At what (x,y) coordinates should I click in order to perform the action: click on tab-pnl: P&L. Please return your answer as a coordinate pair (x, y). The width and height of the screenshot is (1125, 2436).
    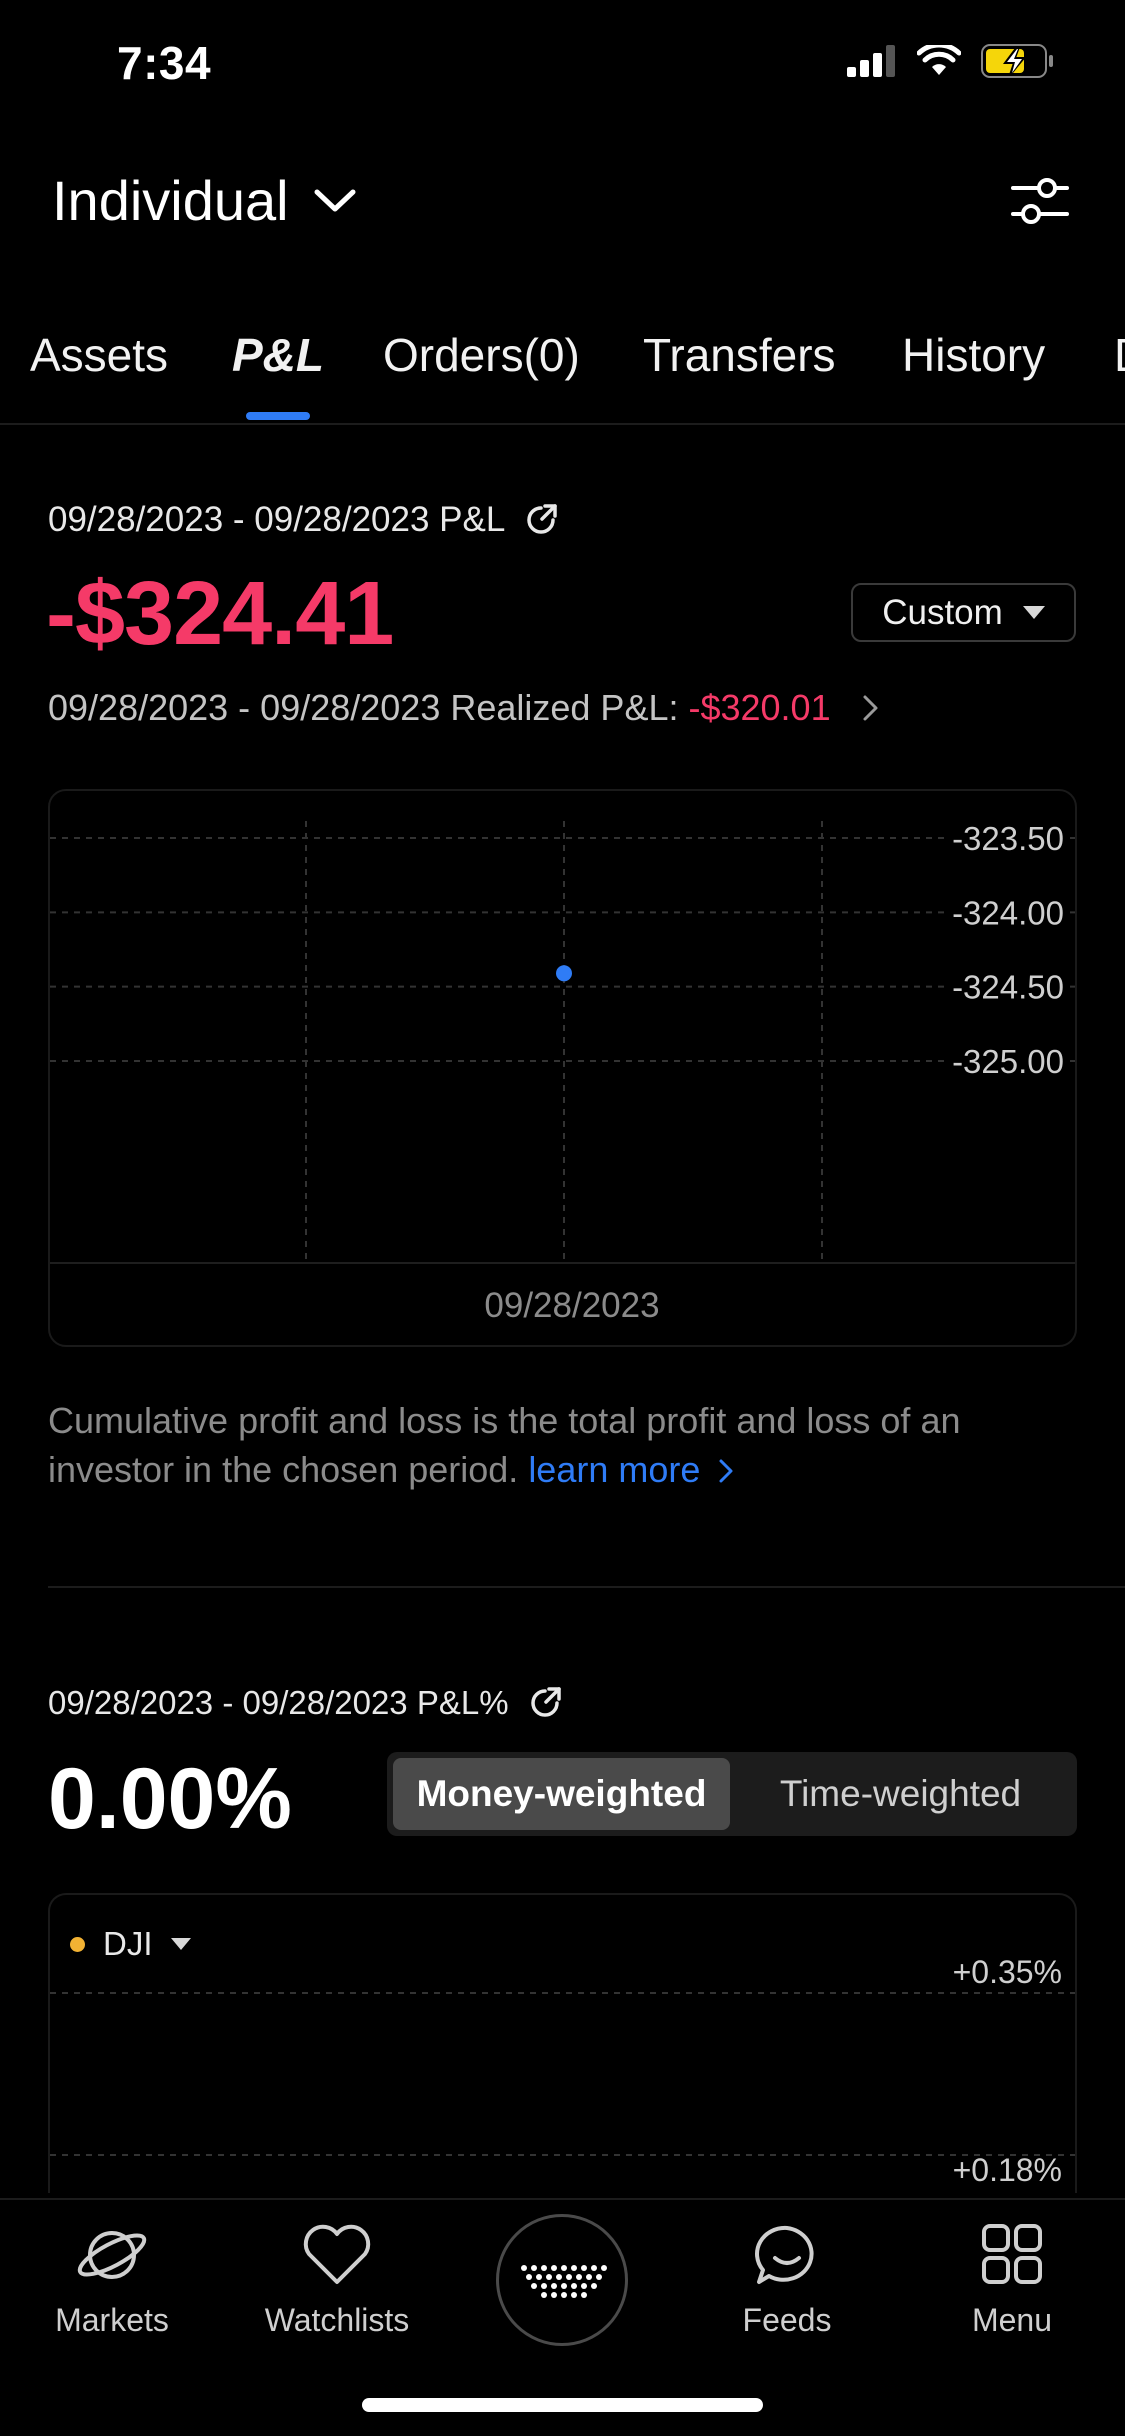
    Looking at the image, I should click on (278, 355).